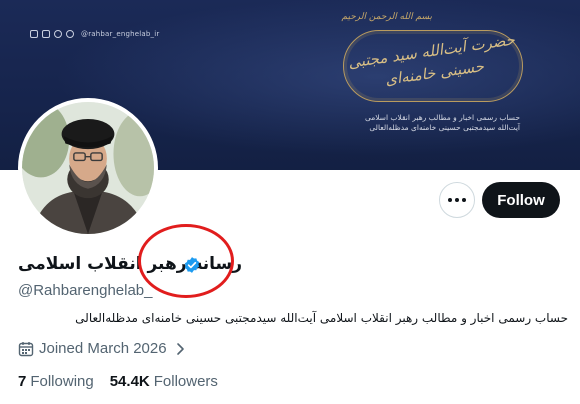 The height and width of the screenshot is (404, 580). I want to click on following-count: 7, so click(22, 381).